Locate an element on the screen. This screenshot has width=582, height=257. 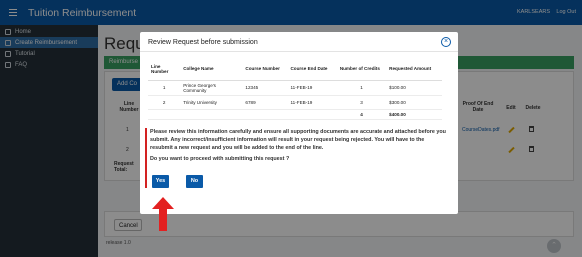
cell-credits: 3 is located at coordinates (361, 102).